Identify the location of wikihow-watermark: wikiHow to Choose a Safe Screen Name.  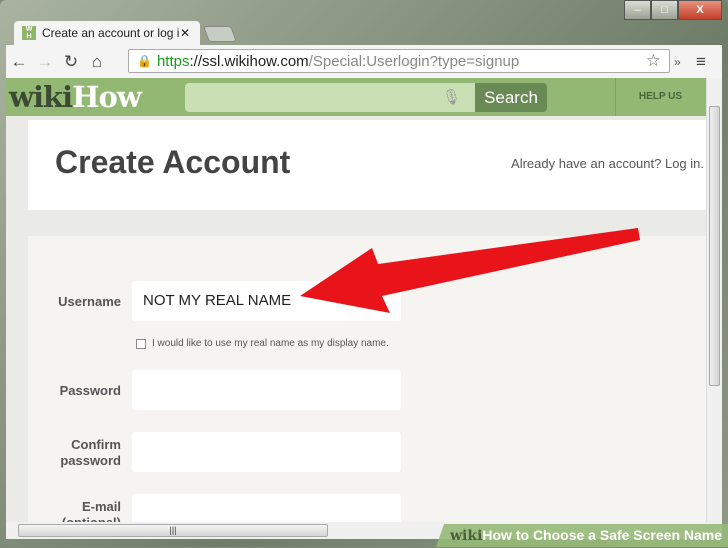
(582, 535).